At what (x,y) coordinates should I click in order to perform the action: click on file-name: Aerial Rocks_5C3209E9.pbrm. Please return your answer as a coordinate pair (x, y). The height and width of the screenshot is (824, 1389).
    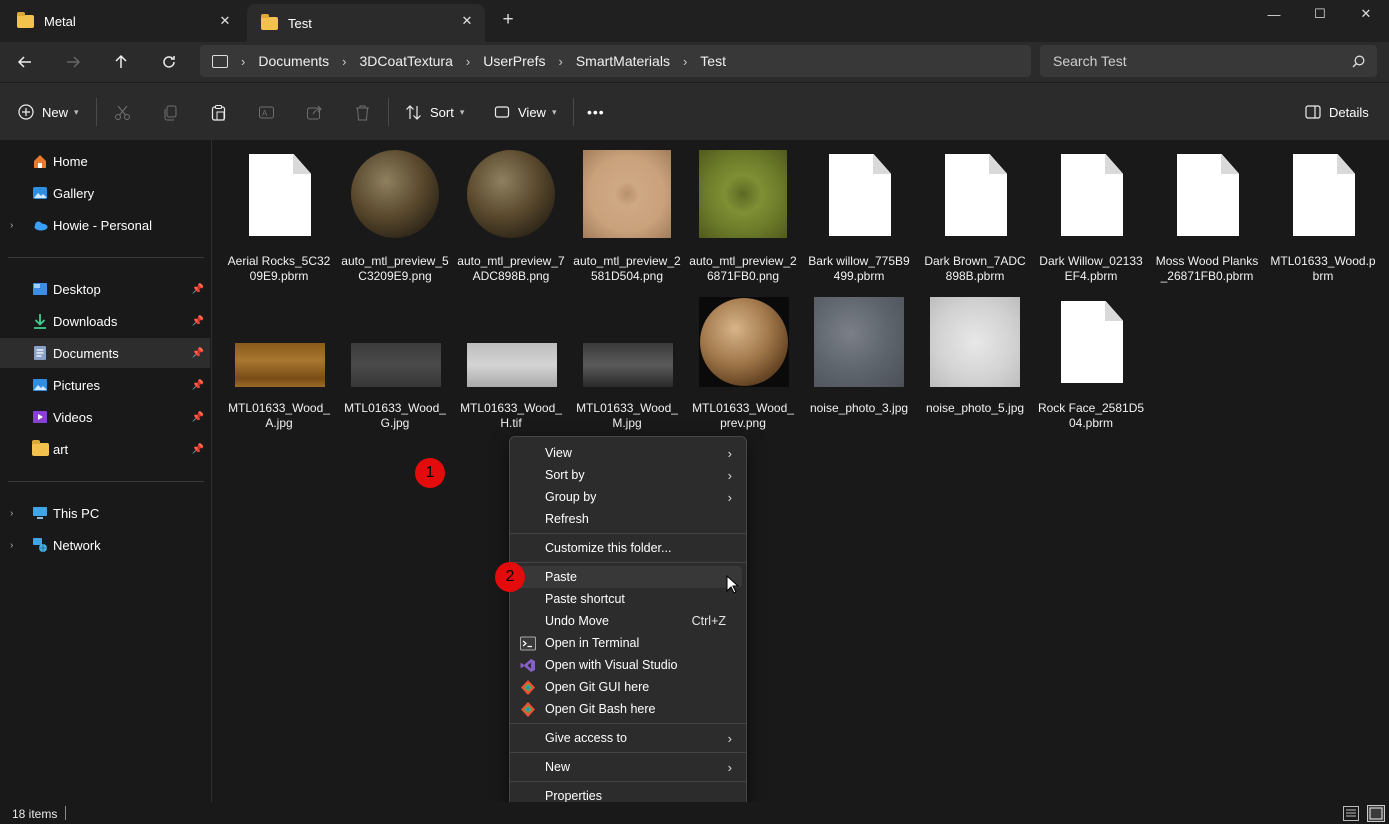
    Looking at the image, I should click on (279, 268).